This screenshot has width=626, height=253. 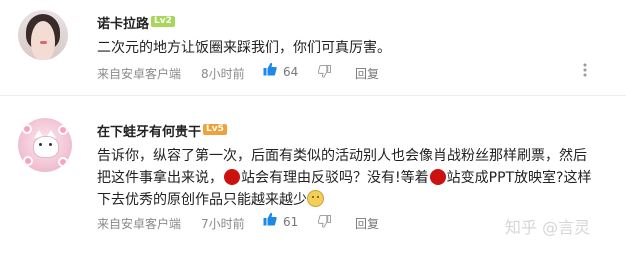 I want to click on comment-text-line: 把这件事拿出来说， 站会有理由反驳吗？没有!等着 站变成PPT放映室?这样, so click(x=344, y=178).